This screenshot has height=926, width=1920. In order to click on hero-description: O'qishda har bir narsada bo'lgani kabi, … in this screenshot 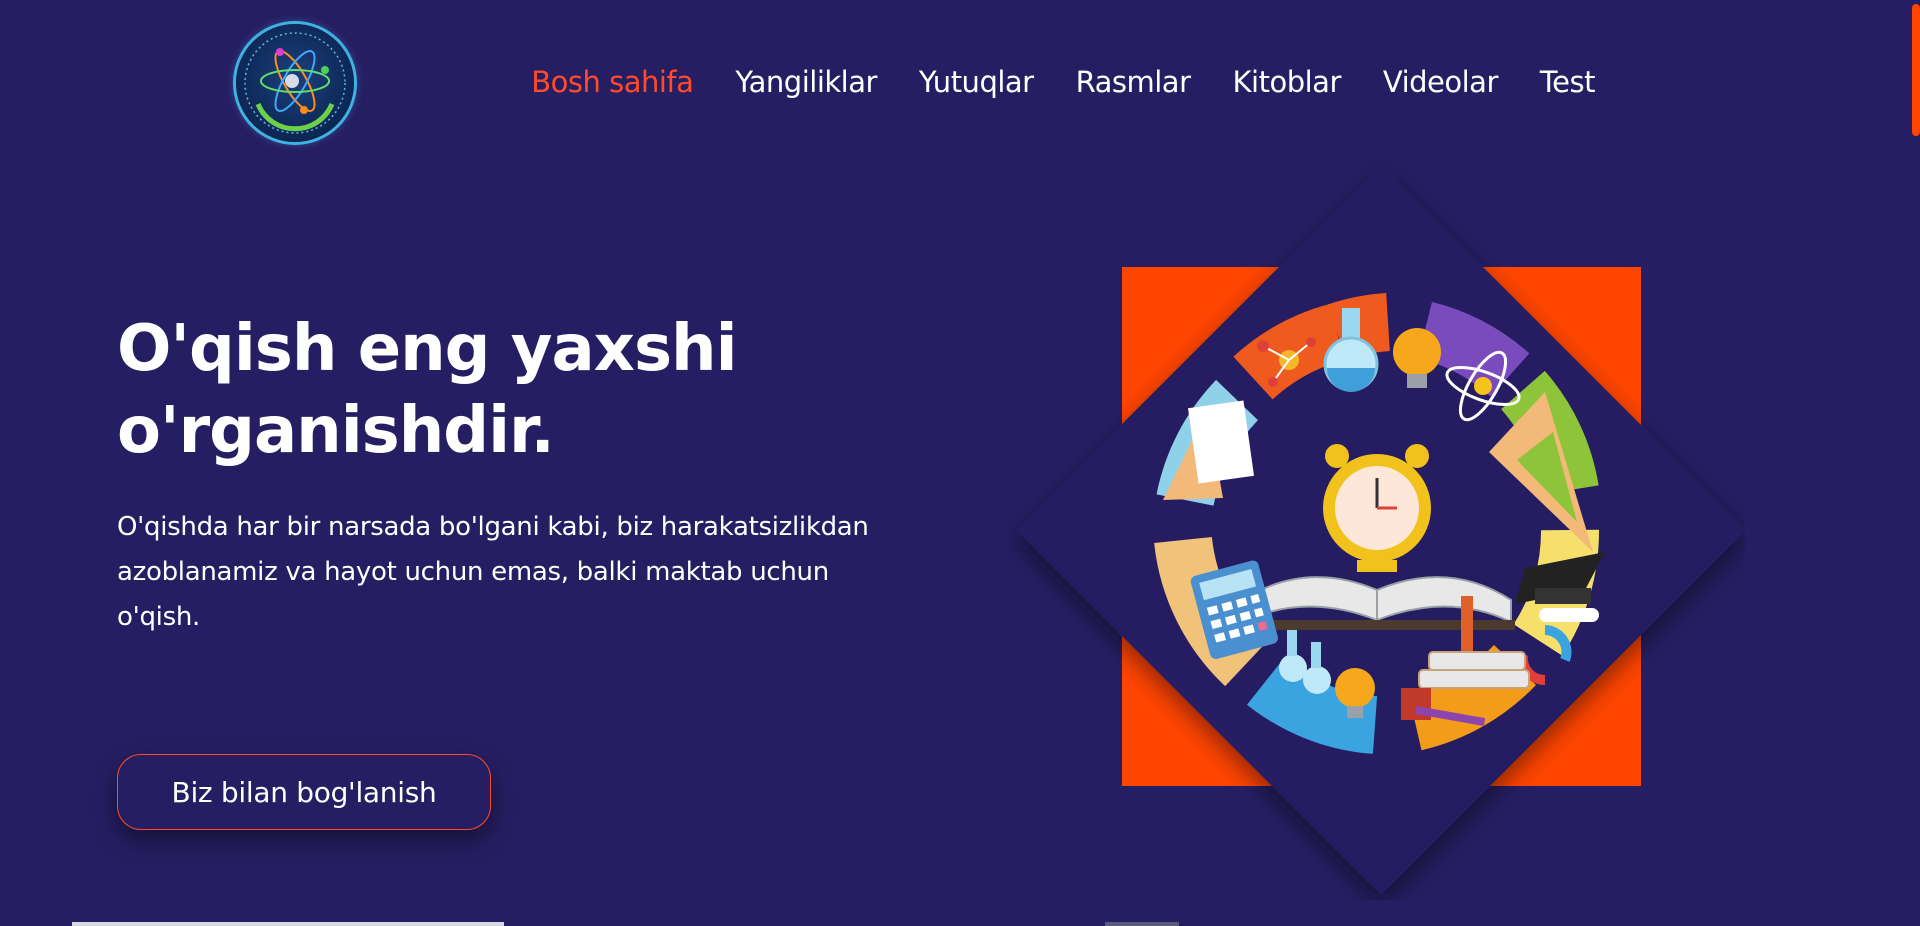, I will do `click(517, 572)`.